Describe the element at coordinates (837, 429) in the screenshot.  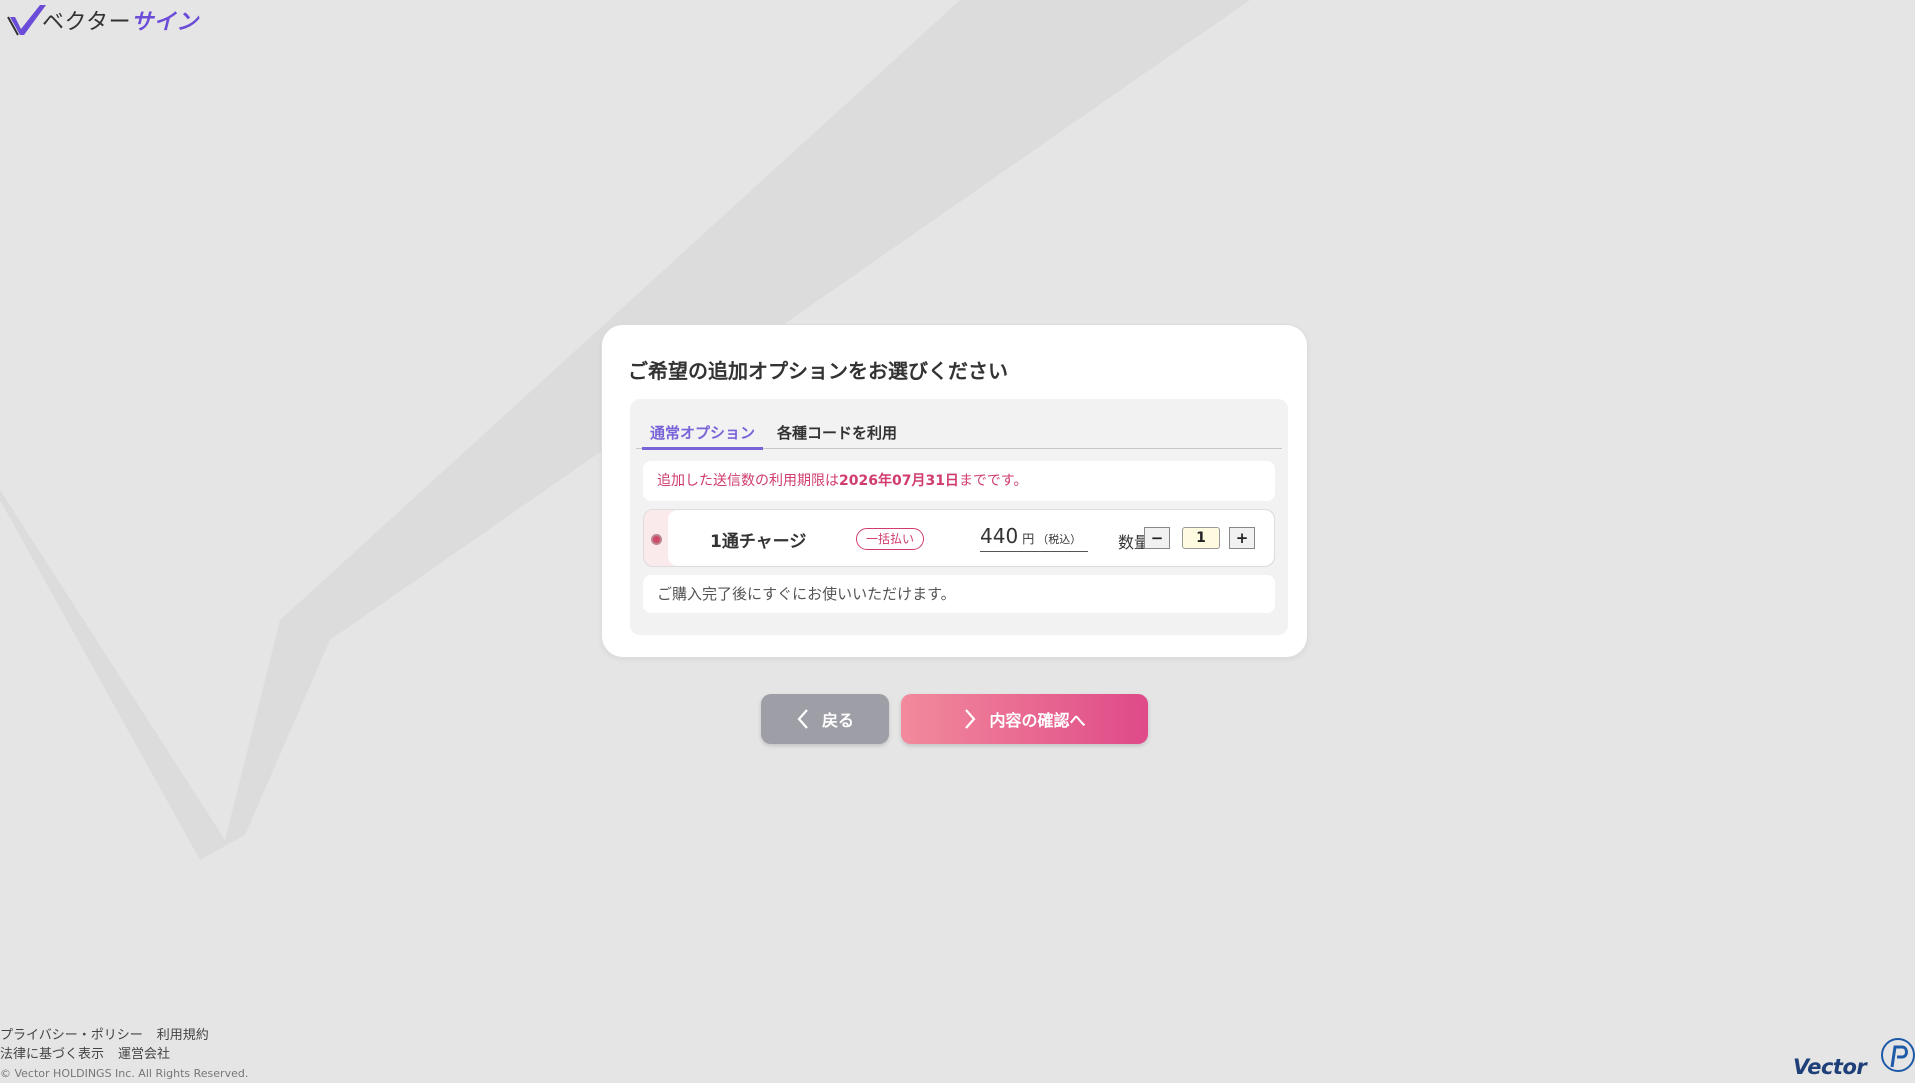
I see `tab-use-code: 各種コードを利用` at that location.